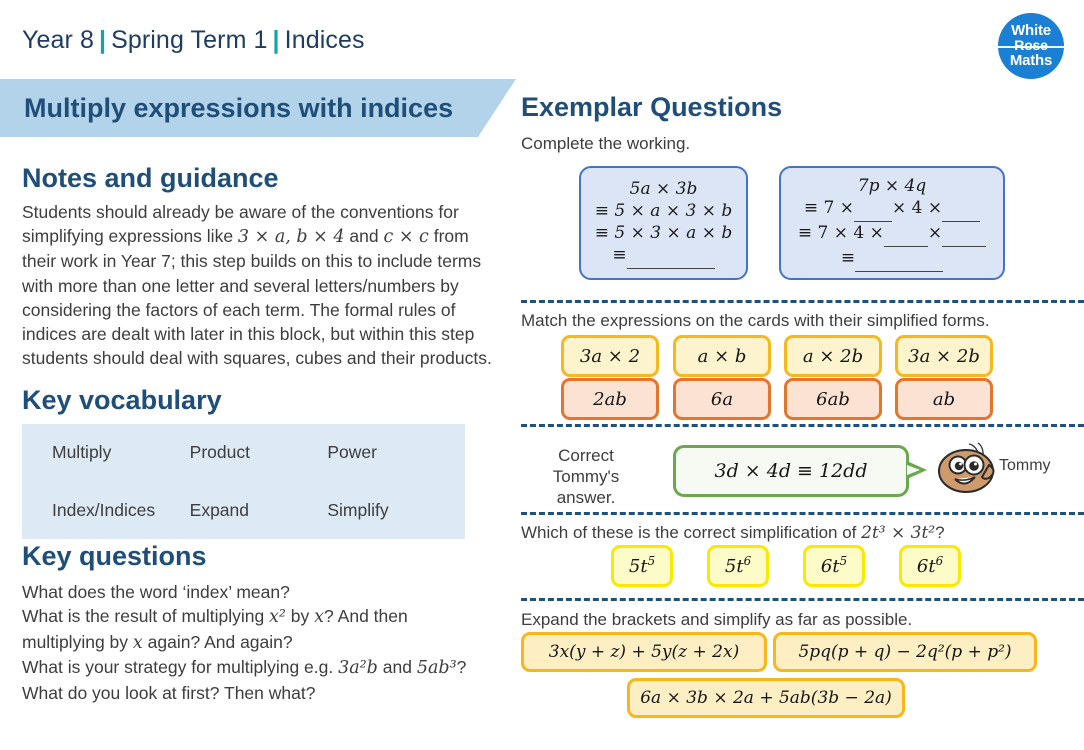 The height and width of the screenshot is (750, 1084). I want to click on page-title: Multiply expressions with indices, so click(239, 108).